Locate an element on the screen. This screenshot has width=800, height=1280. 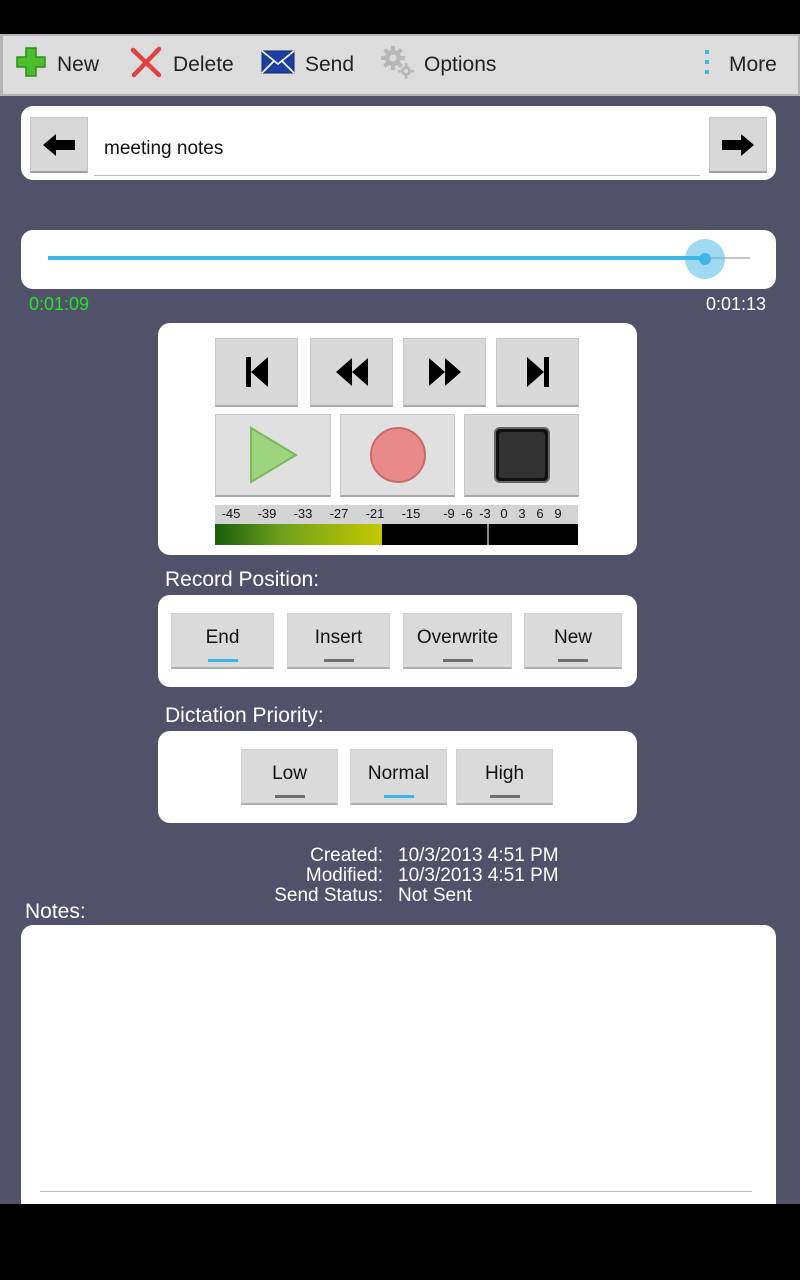
level-scale-label: -27 is located at coordinates (339, 513).